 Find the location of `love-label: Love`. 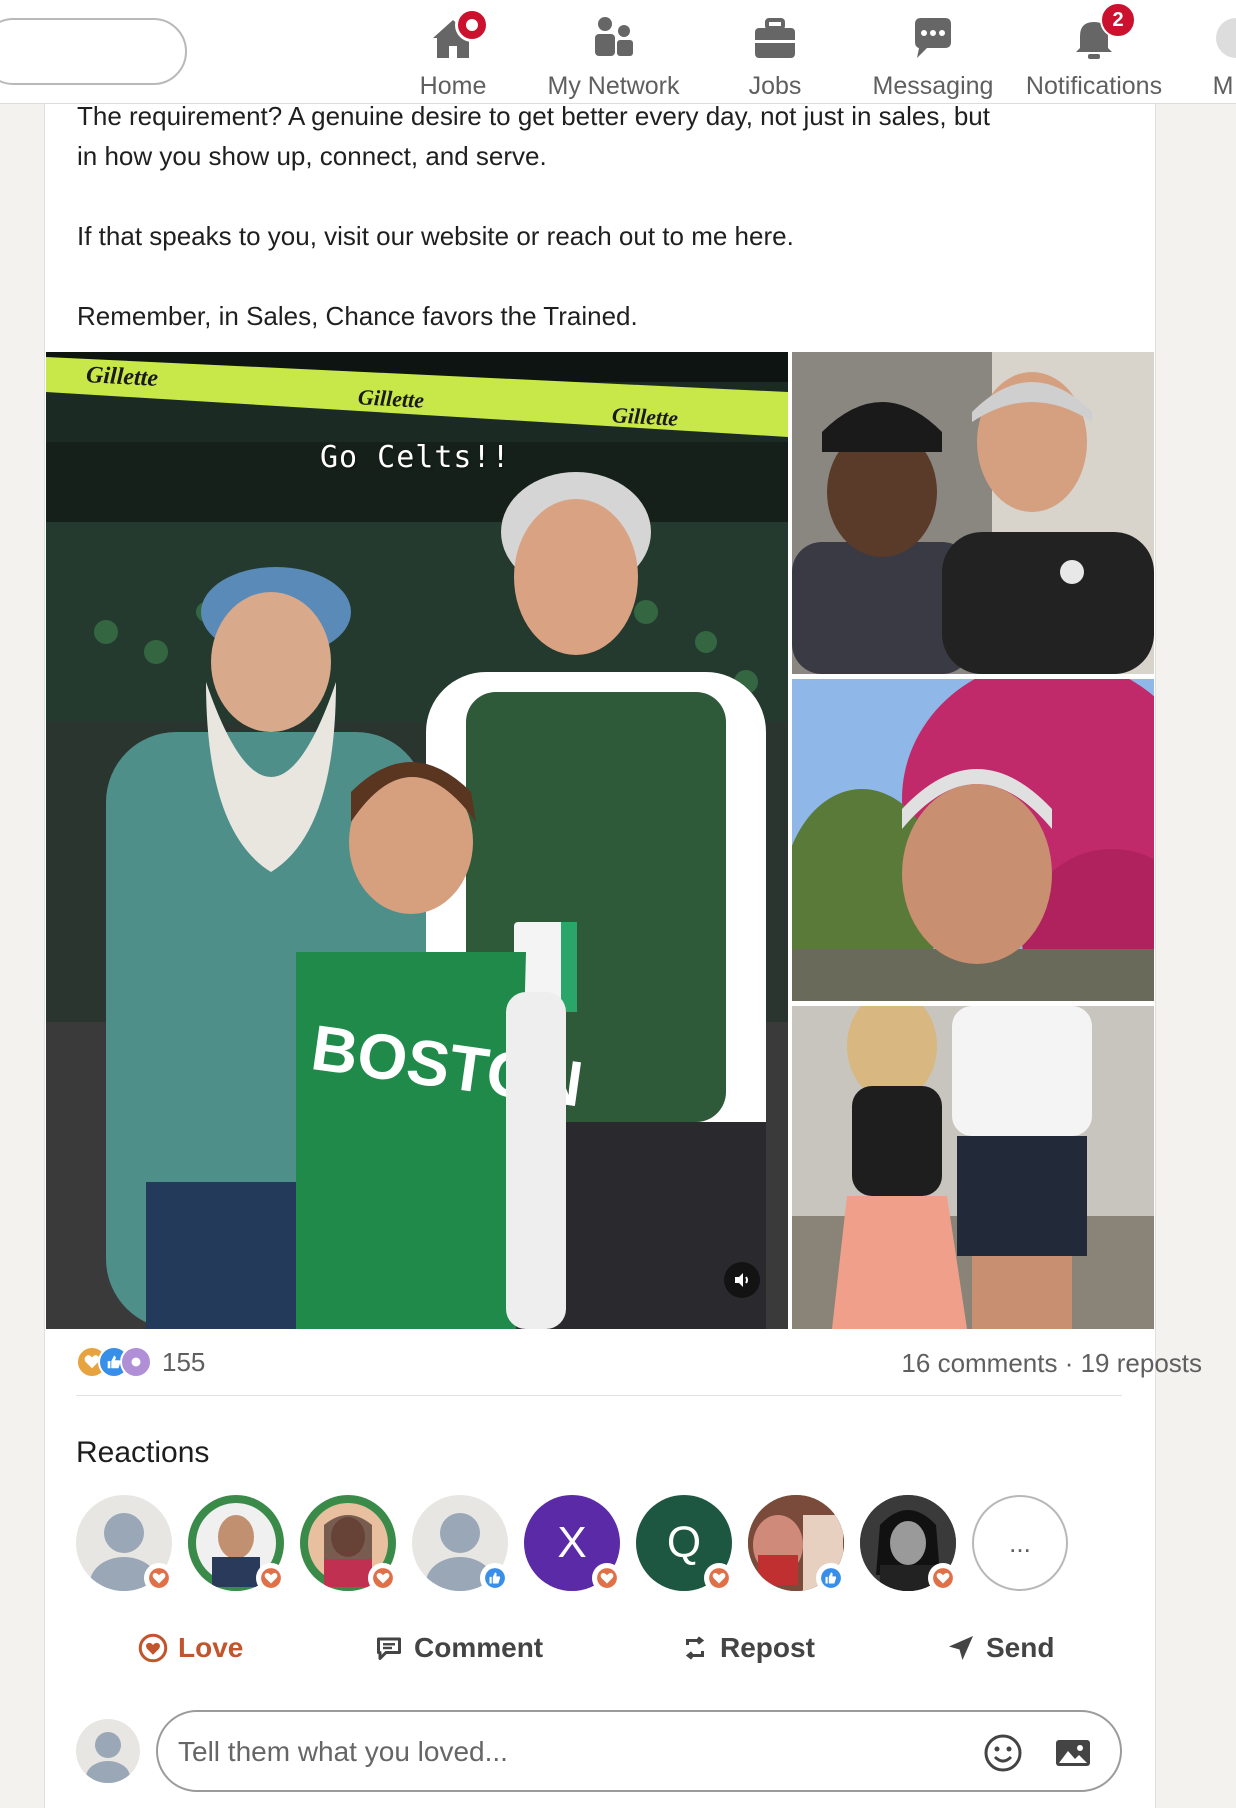

love-label: Love is located at coordinates (211, 1647).